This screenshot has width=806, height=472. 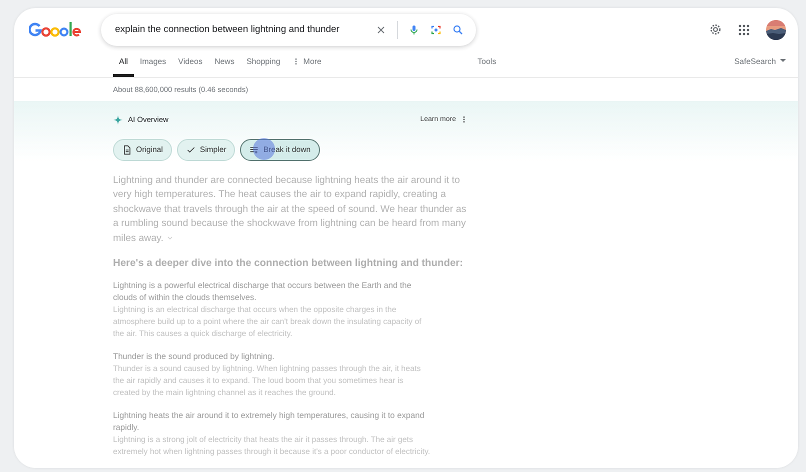 What do you see at coordinates (224, 66) in the screenshot?
I see `search-tab: News` at bounding box center [224, 66].